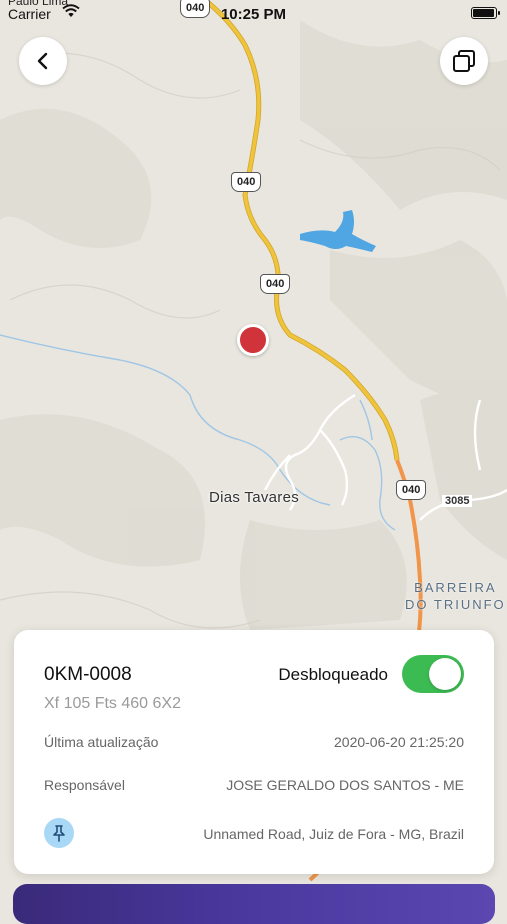  What do you see at coordinates (333, 834) in the screenshot?
I see `vehicle-address: Unnamed Road, Juiz de Fora - MG, Brazil` at bounding box center [333, 834].